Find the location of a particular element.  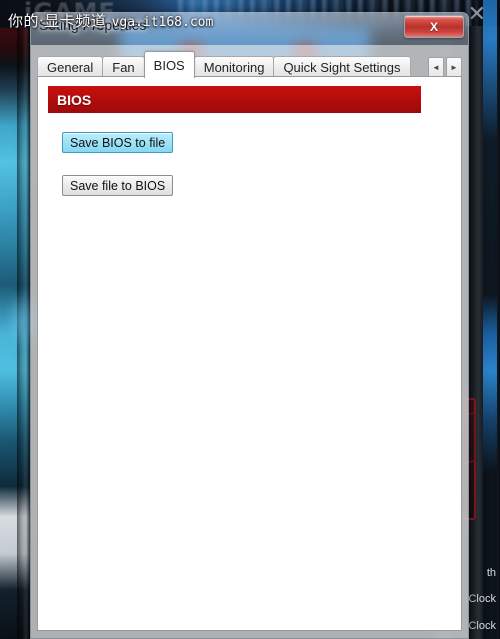

tab-bios: BIOS is located at coordinates (169, 64).